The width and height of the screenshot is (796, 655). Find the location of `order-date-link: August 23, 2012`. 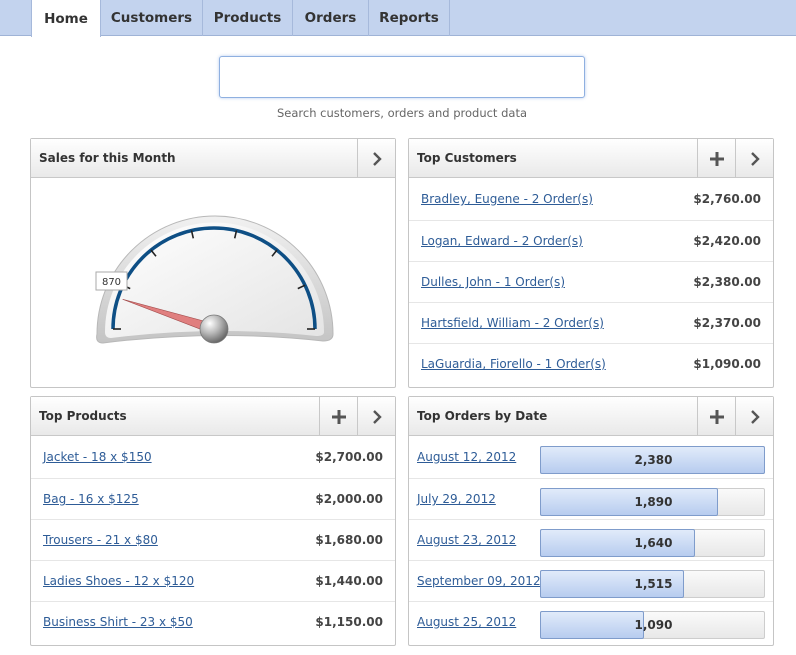

order-date-link: August 23, 2012 is located at coordinates (466, 540).